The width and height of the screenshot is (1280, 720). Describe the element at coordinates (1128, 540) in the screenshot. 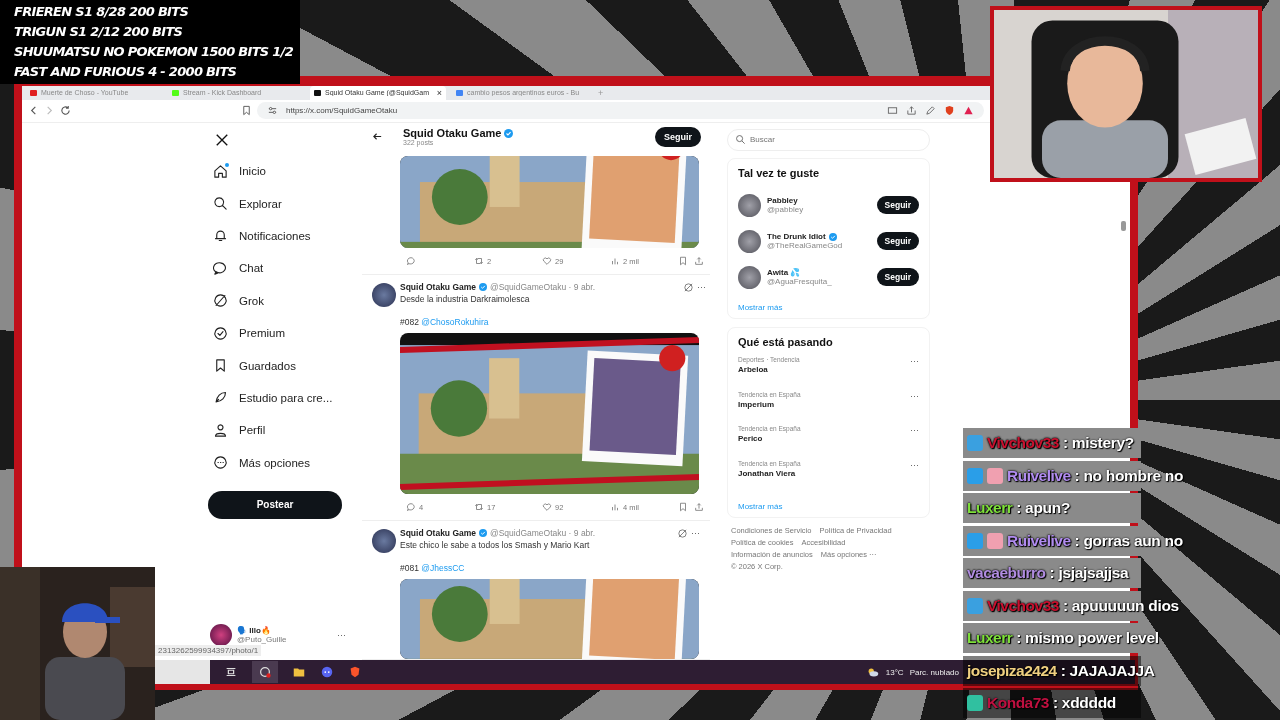

I see `chat-text: : gorras aun no` at that location.